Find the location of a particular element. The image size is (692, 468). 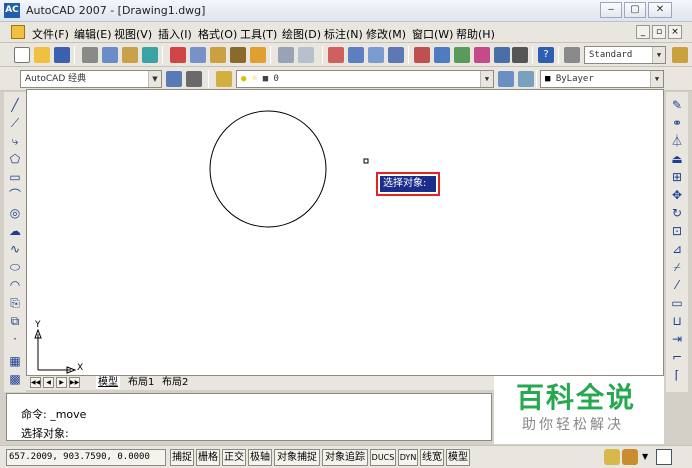

lock-icon is located at coordinates (630, 457).